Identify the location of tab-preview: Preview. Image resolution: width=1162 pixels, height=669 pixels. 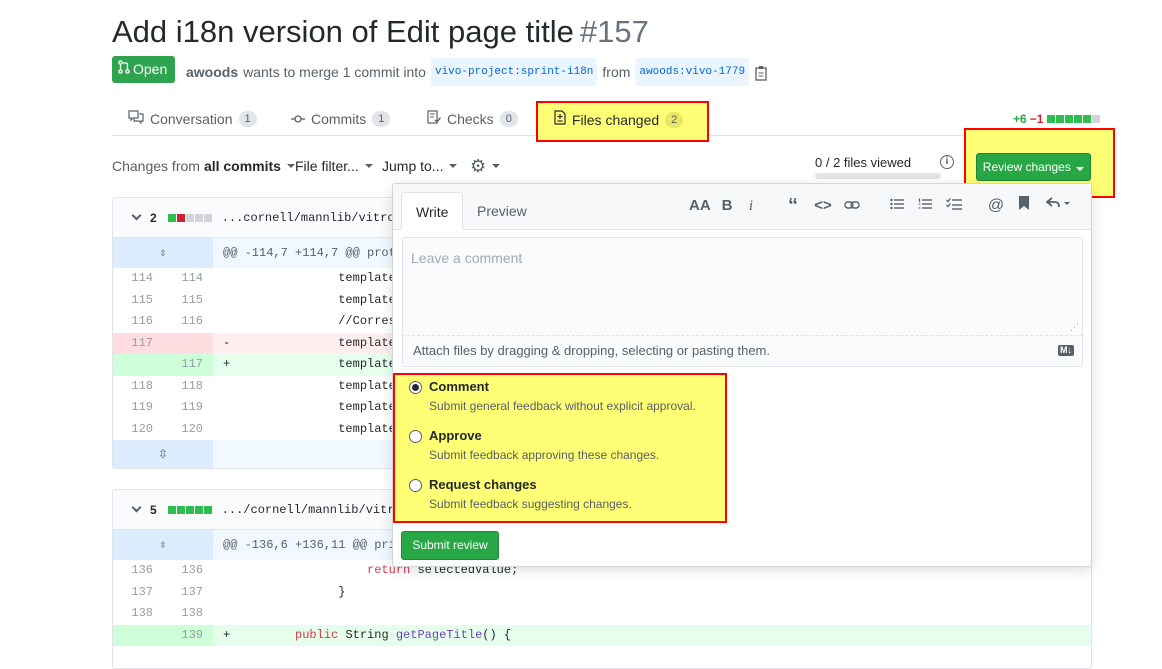
(502, 211).